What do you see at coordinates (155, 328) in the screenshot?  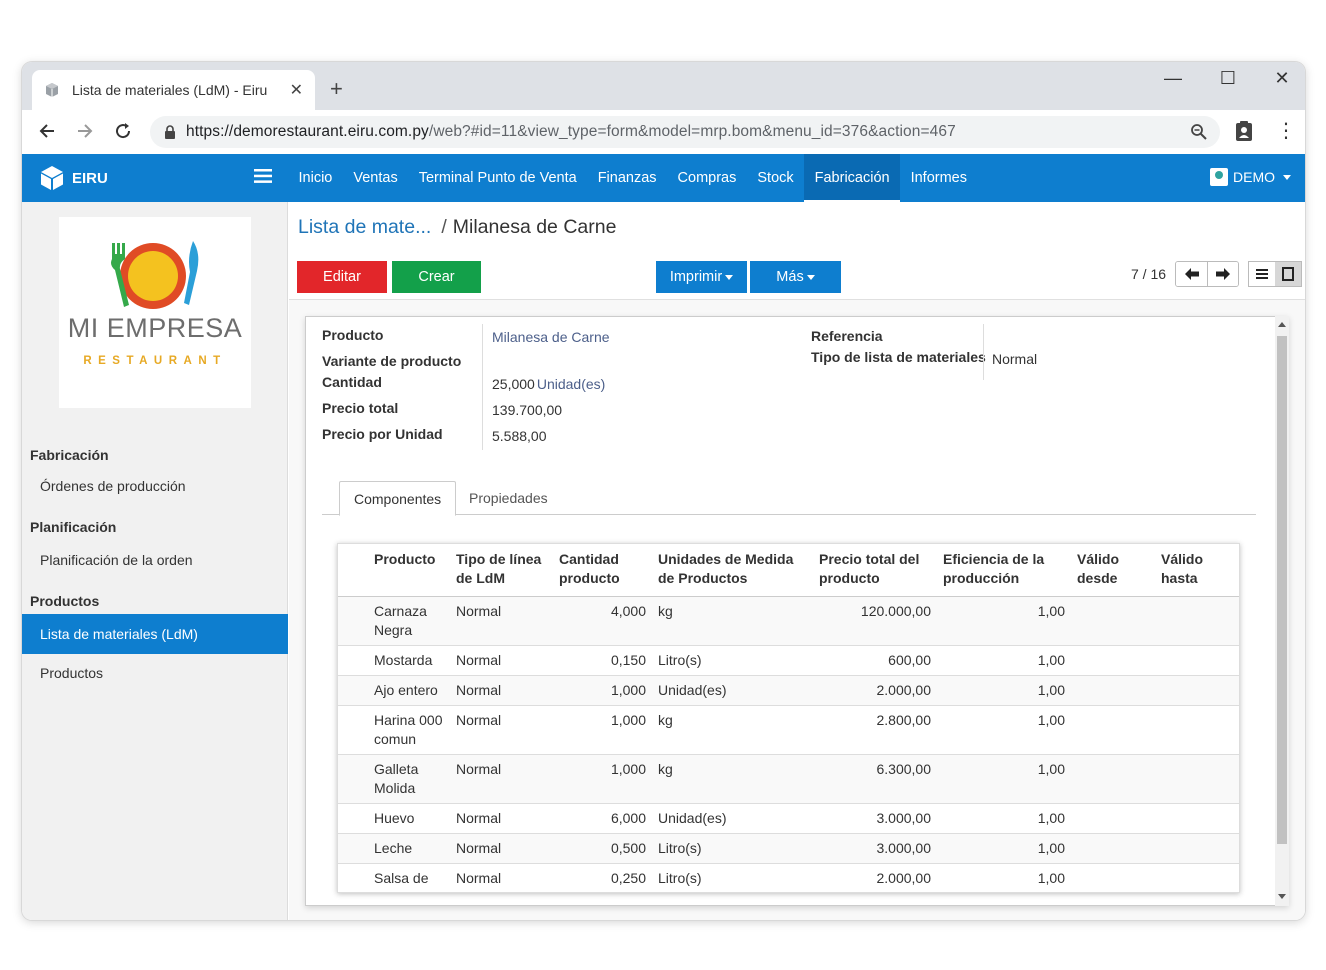 I see `logo-company-name: MI EMPRESA` at bounding box center [155, 328].